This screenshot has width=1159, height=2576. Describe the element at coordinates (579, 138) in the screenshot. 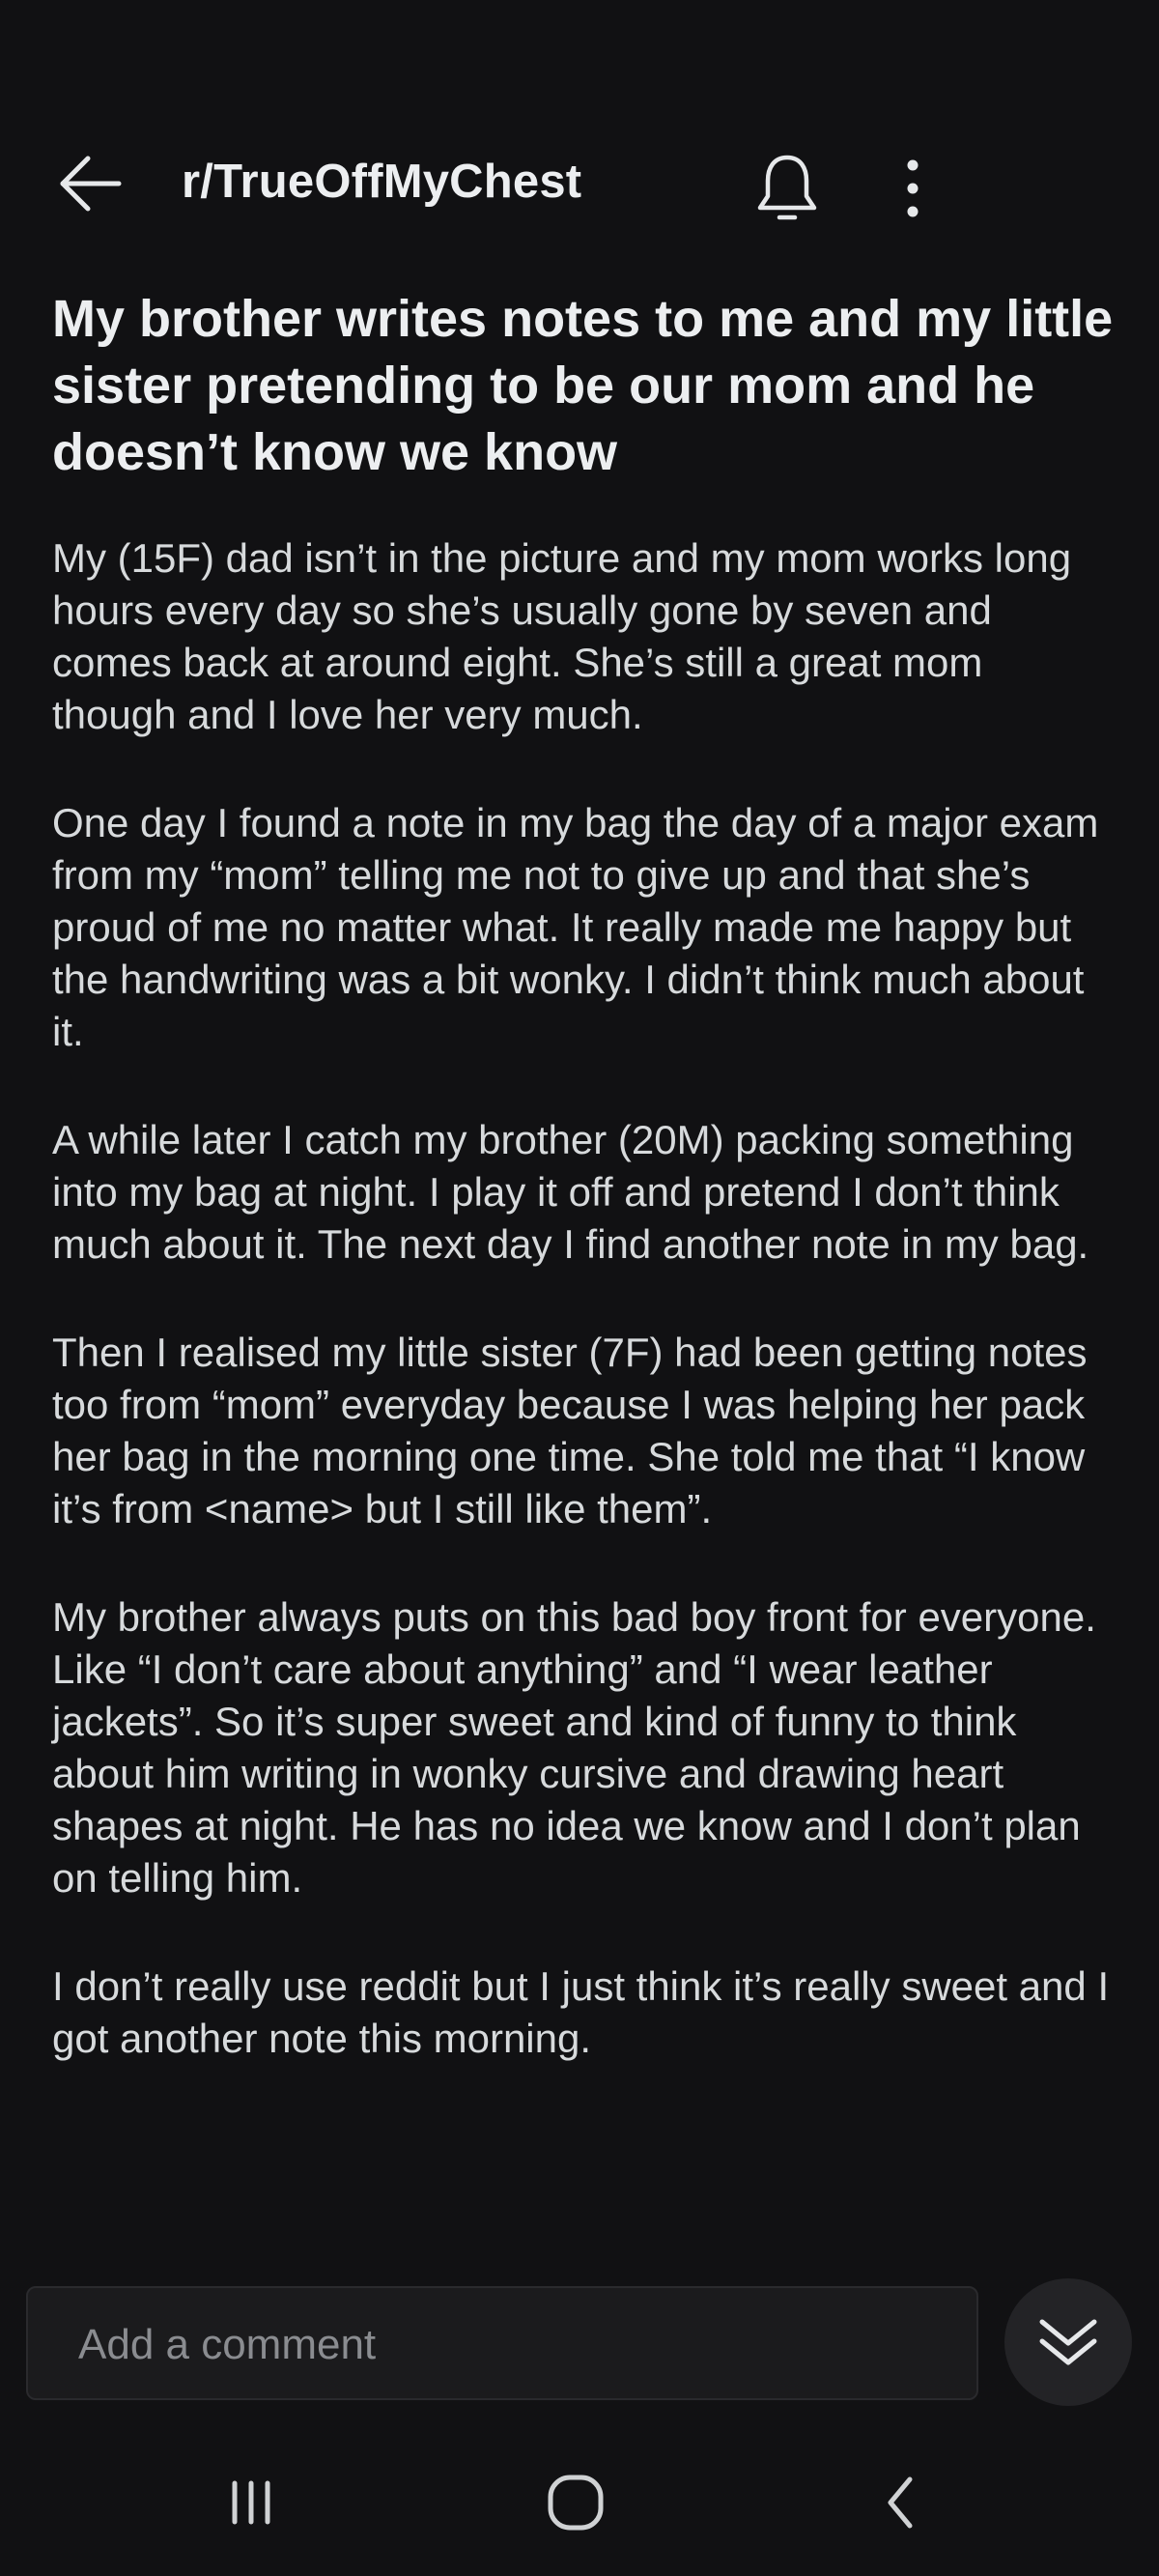

I see `app-header: r/TrueOffMyChest` at that location.